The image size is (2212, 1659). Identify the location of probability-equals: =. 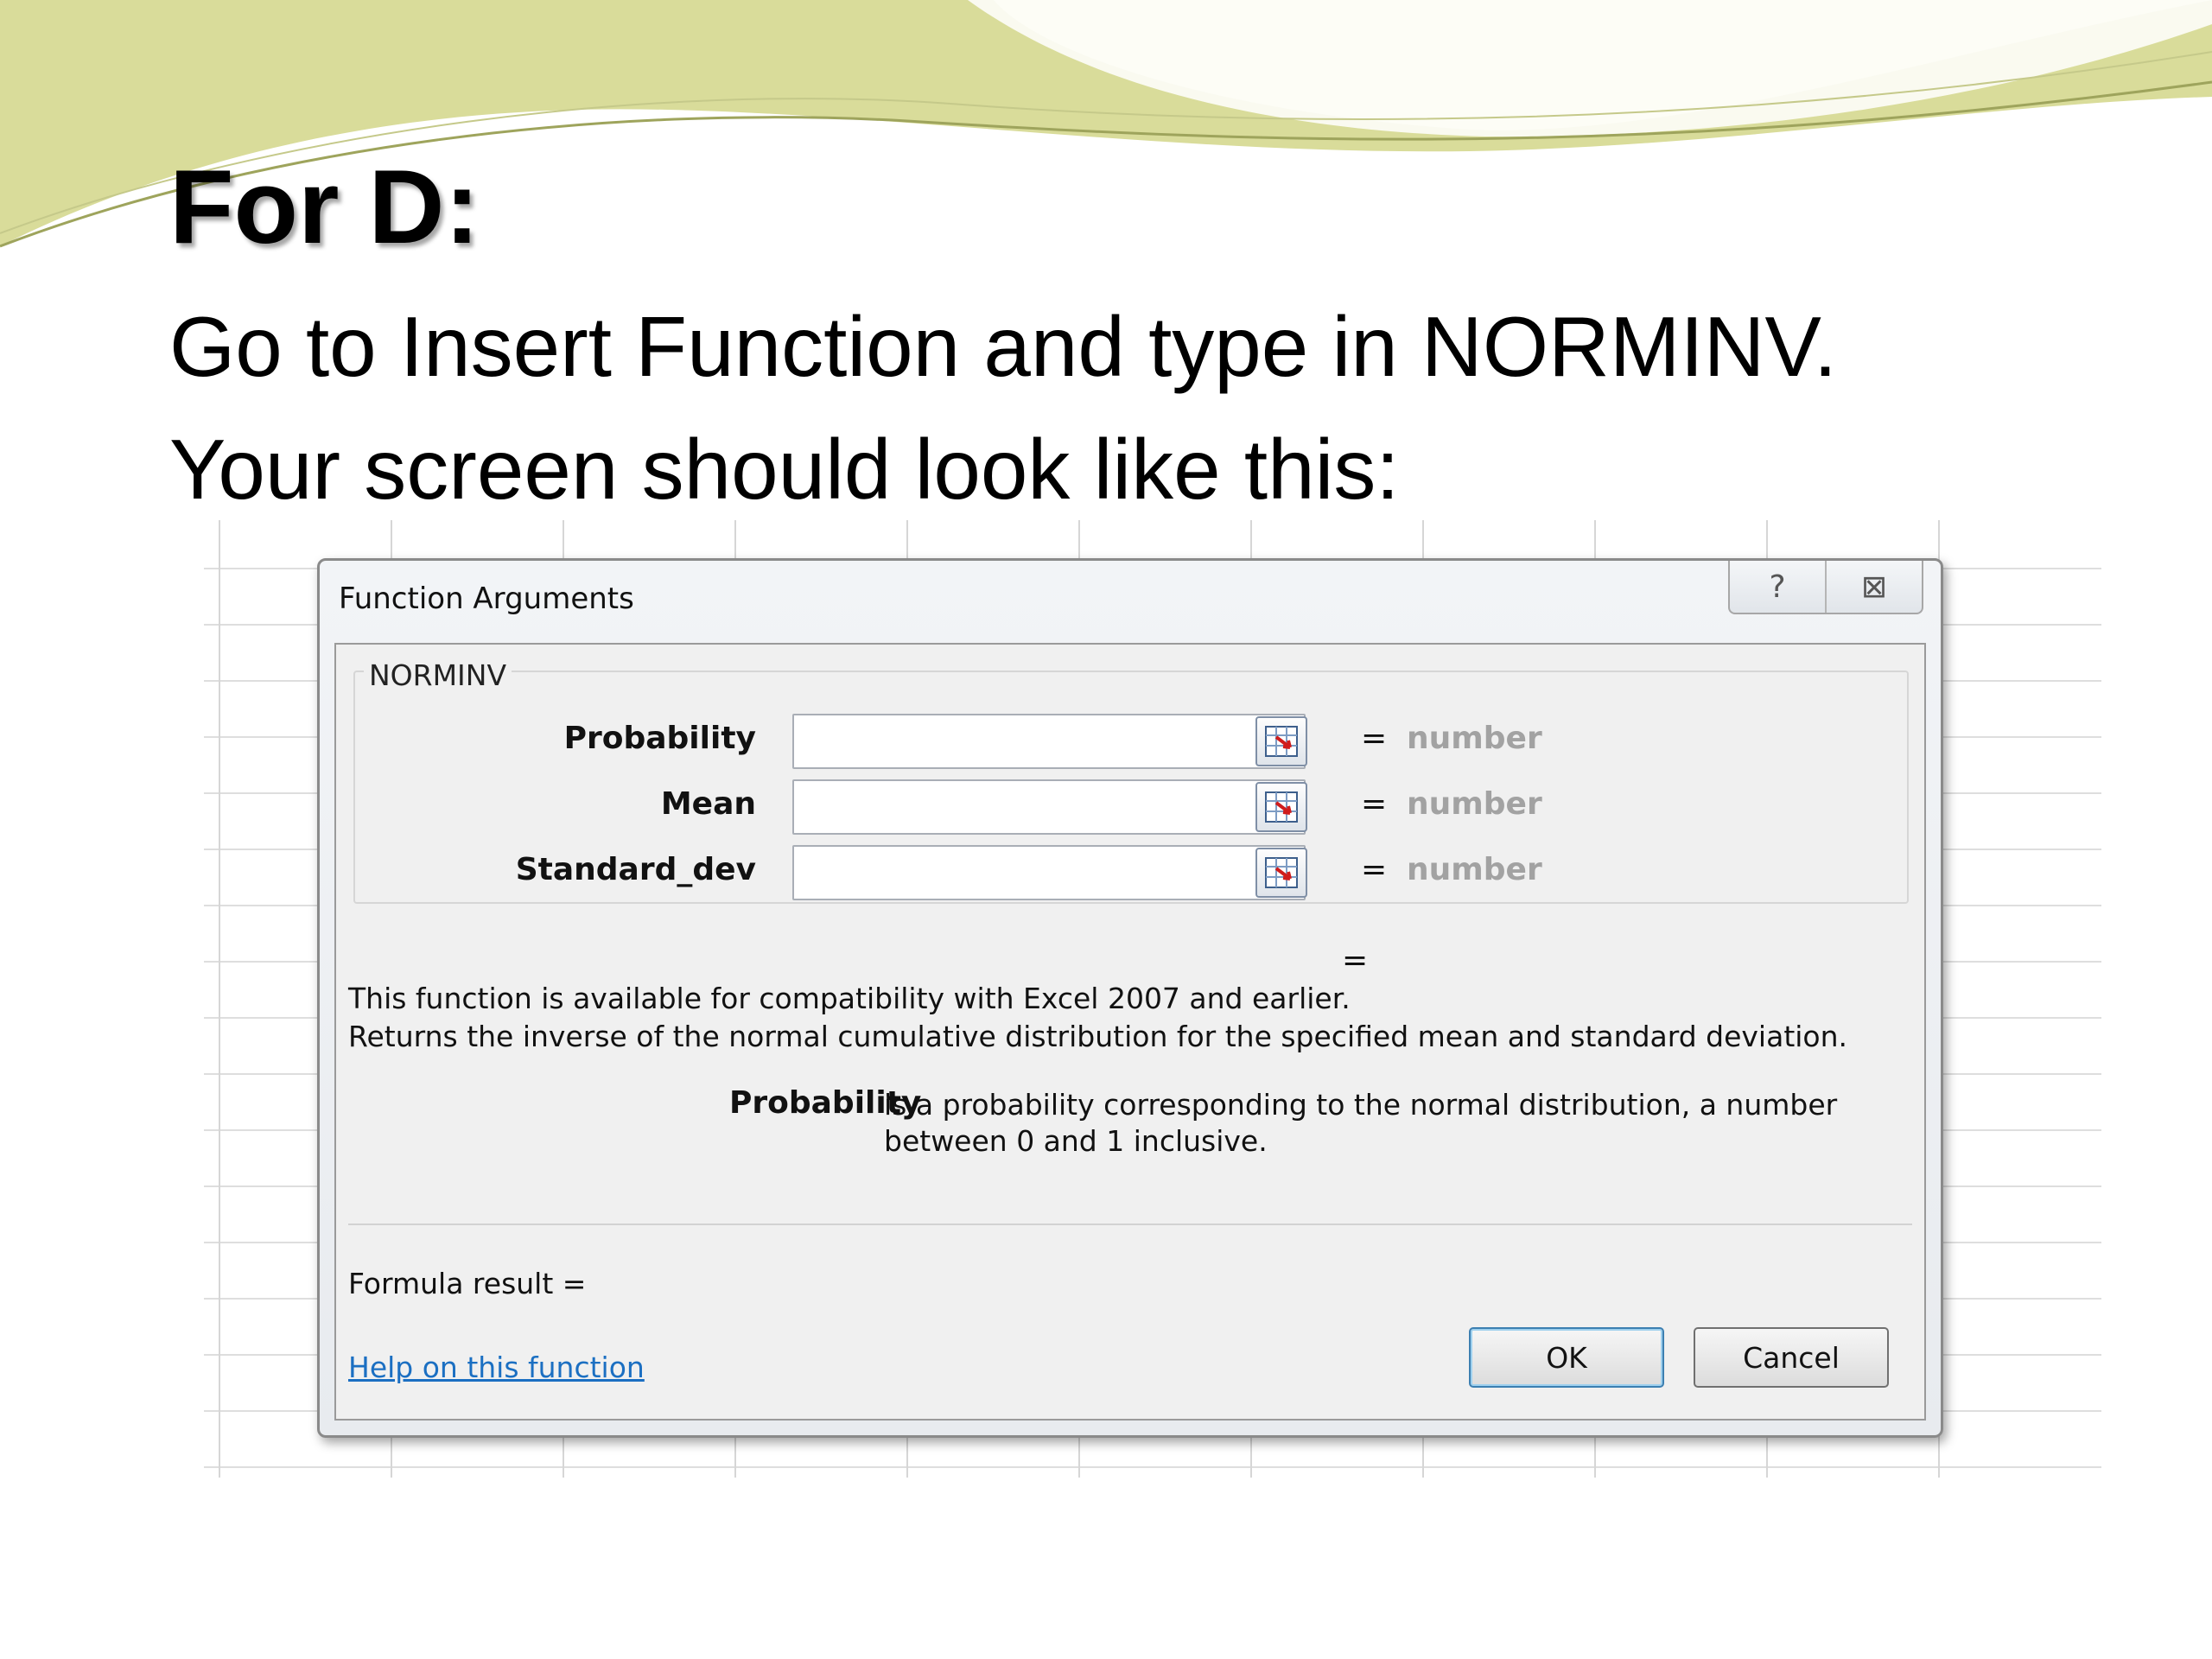
(1374, 738).